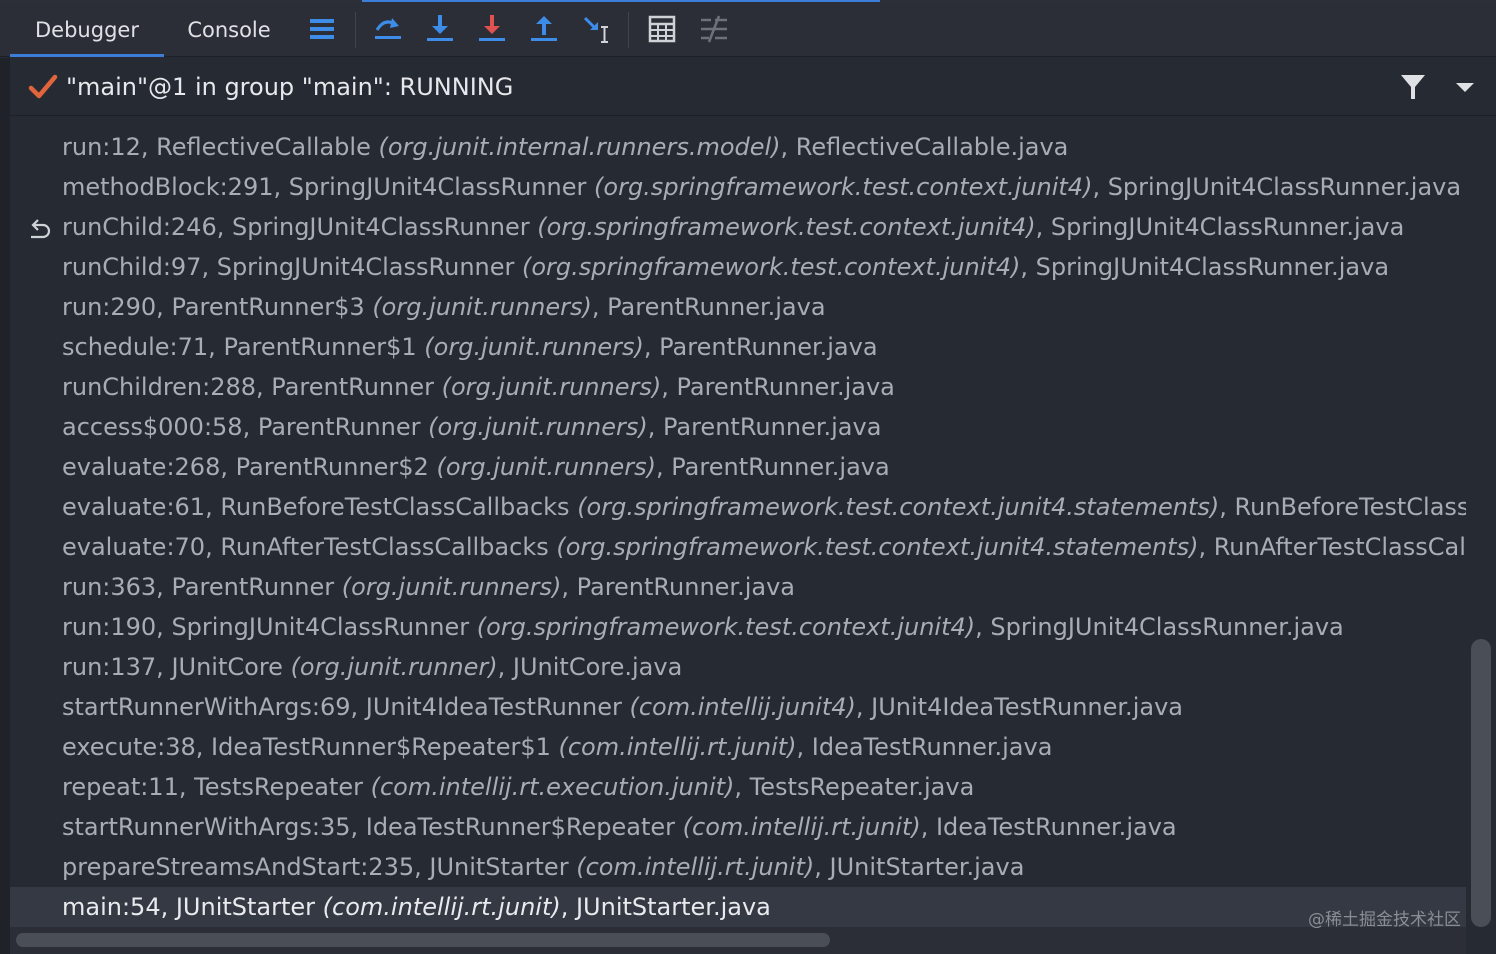 The height and width of the screenshot is (954, 1496). Describe the element at coordinates (748, 29) in the screenshot. I see `debug-toolbar: Debugger Console` at that location.